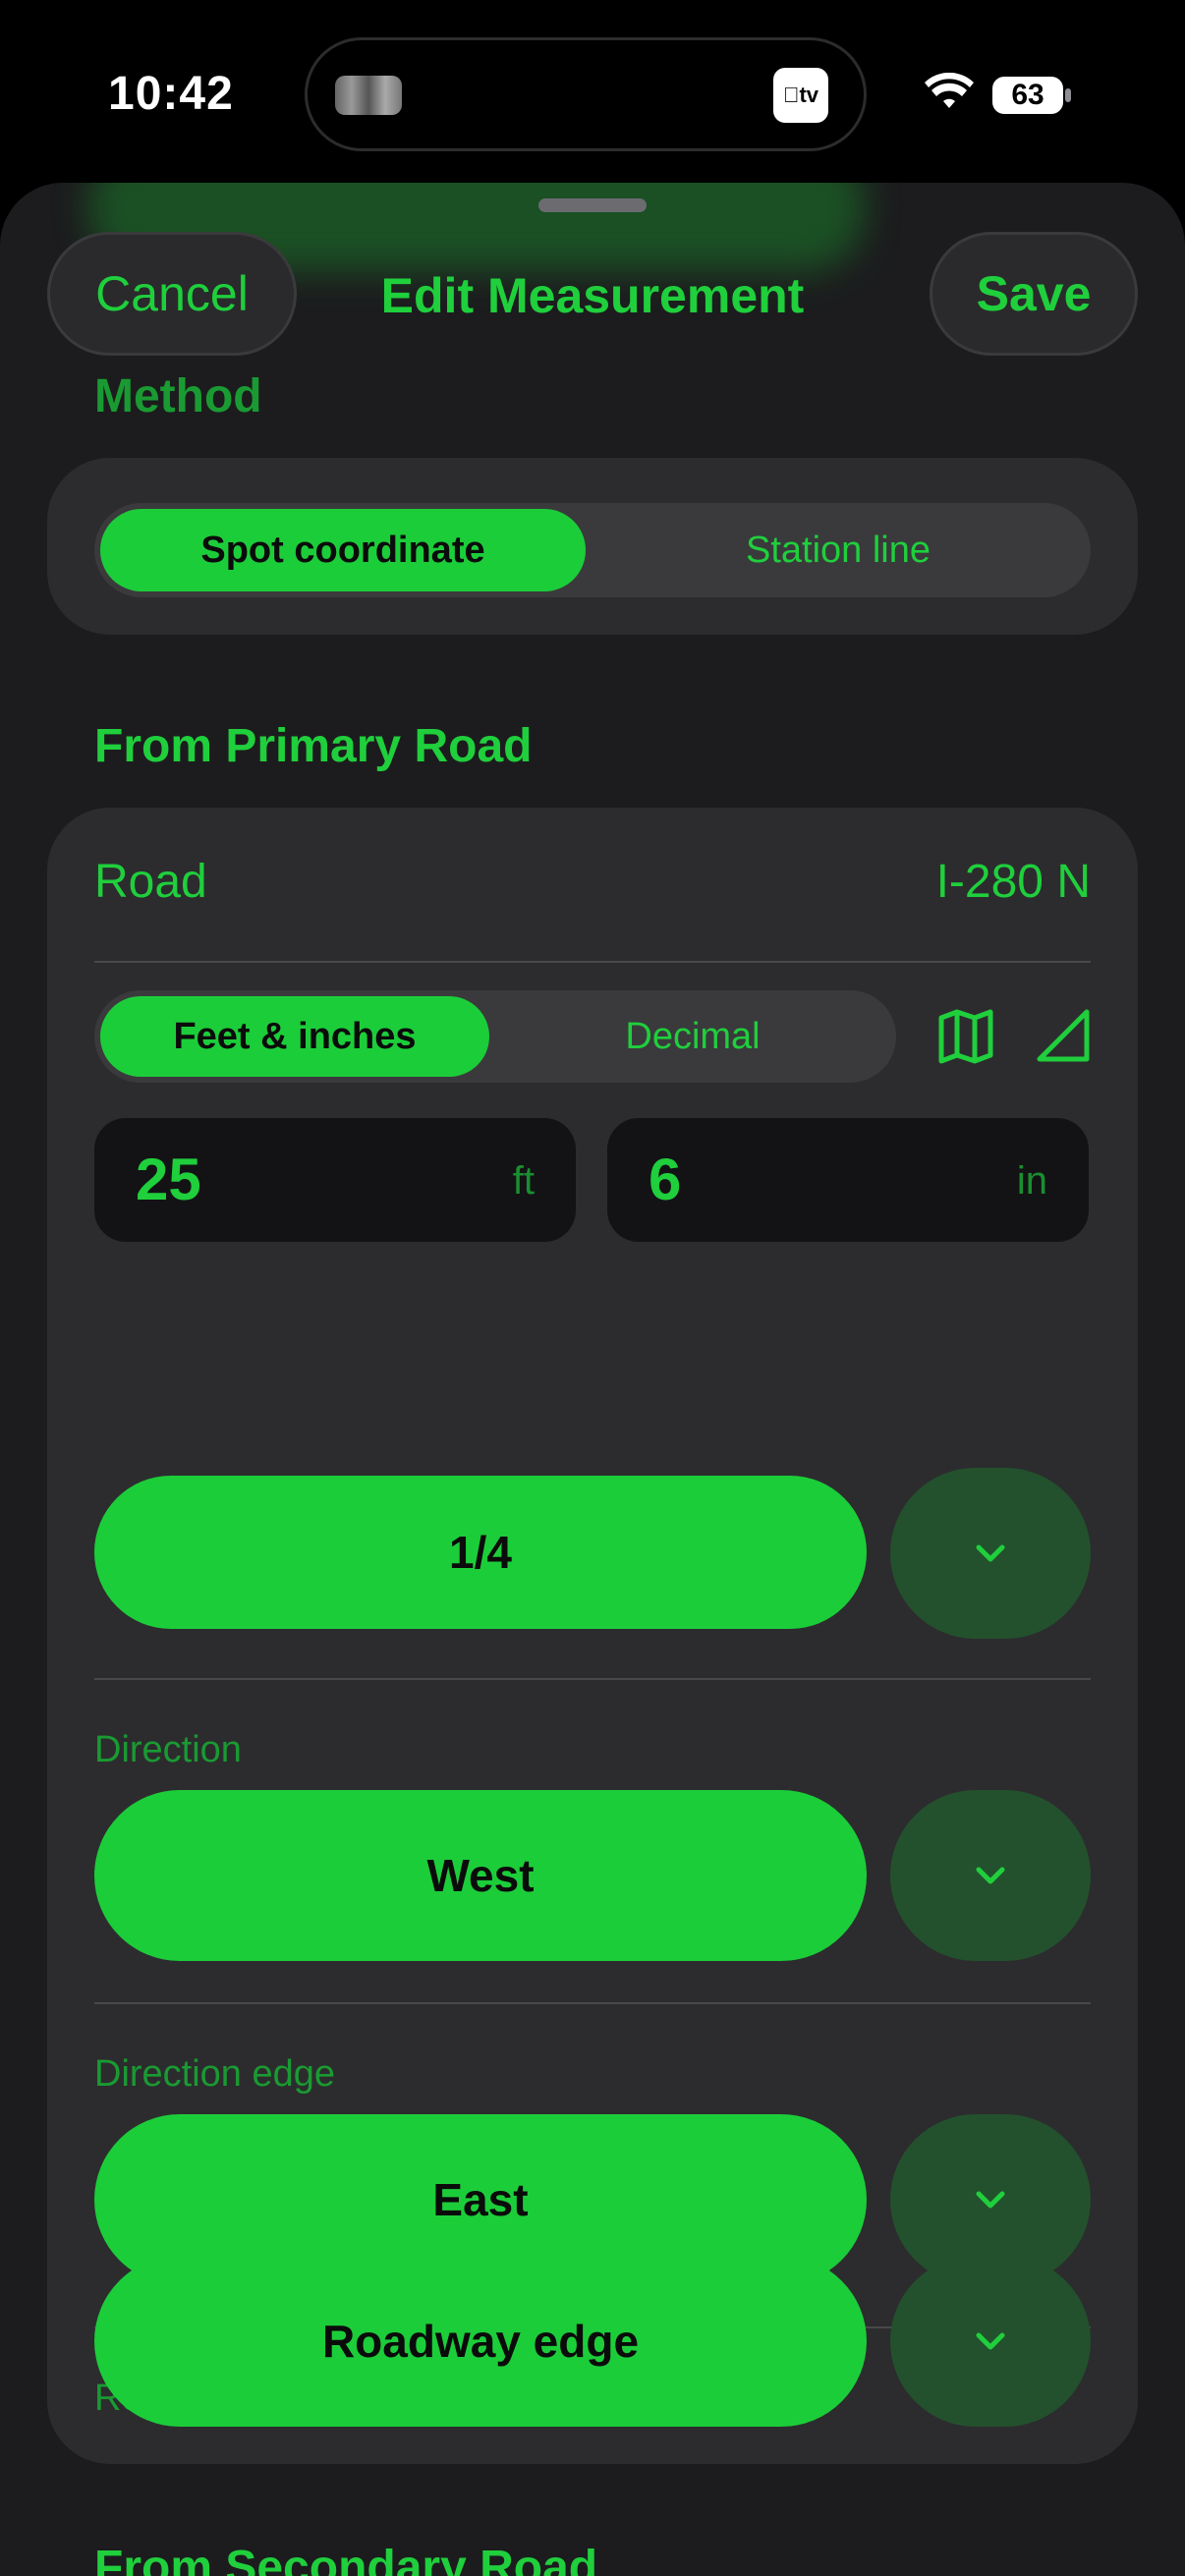 Image resolution: width=1185 pixels, height=2576 pixels. What do you see at coordinates (586, 94) in the screenshot?
I see `dynamic-island: tv` at bounding box center [586, 94].